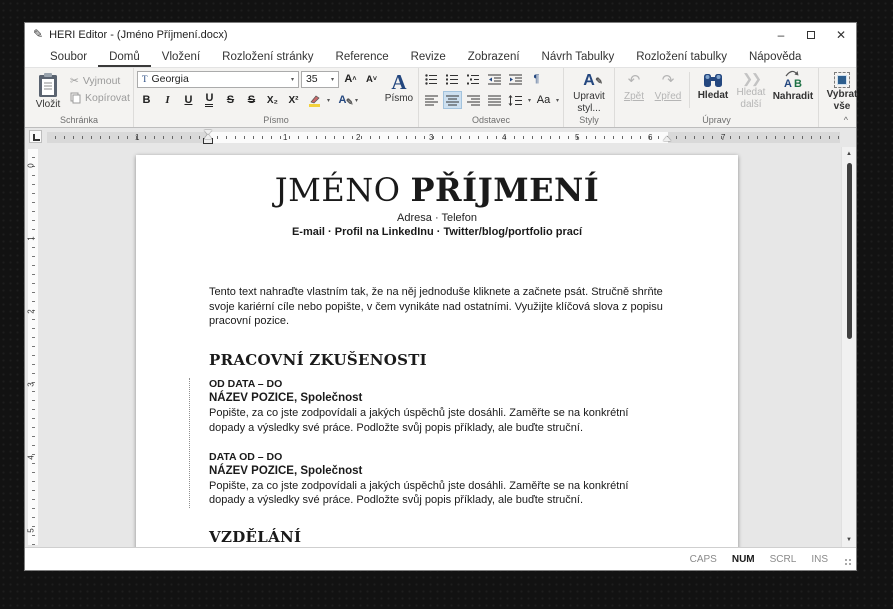 The height and width of the screenshot is (609, 893). What do you see at coordinates (775, 58) in the screenshot?
I see `ribbon-tab: Nápověda` at bounding box center [775, 58].